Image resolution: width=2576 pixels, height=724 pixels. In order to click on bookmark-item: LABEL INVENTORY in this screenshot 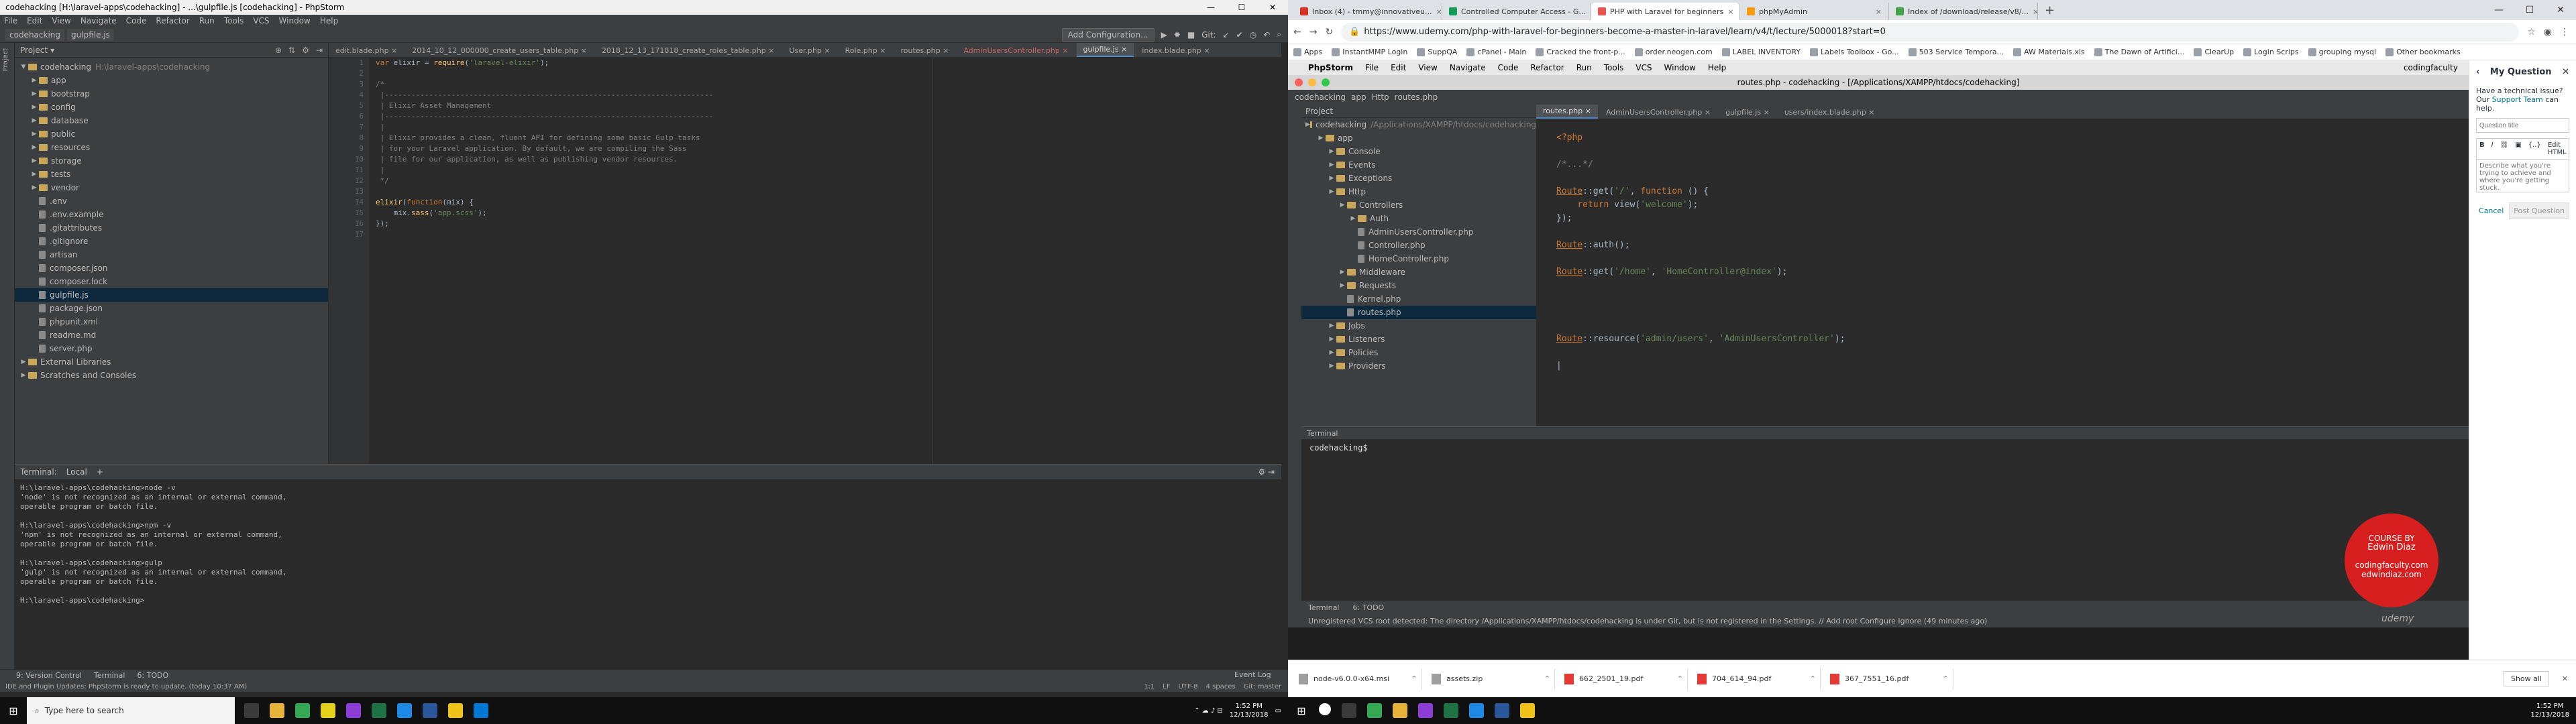, I will do `click(1761, 52)`.